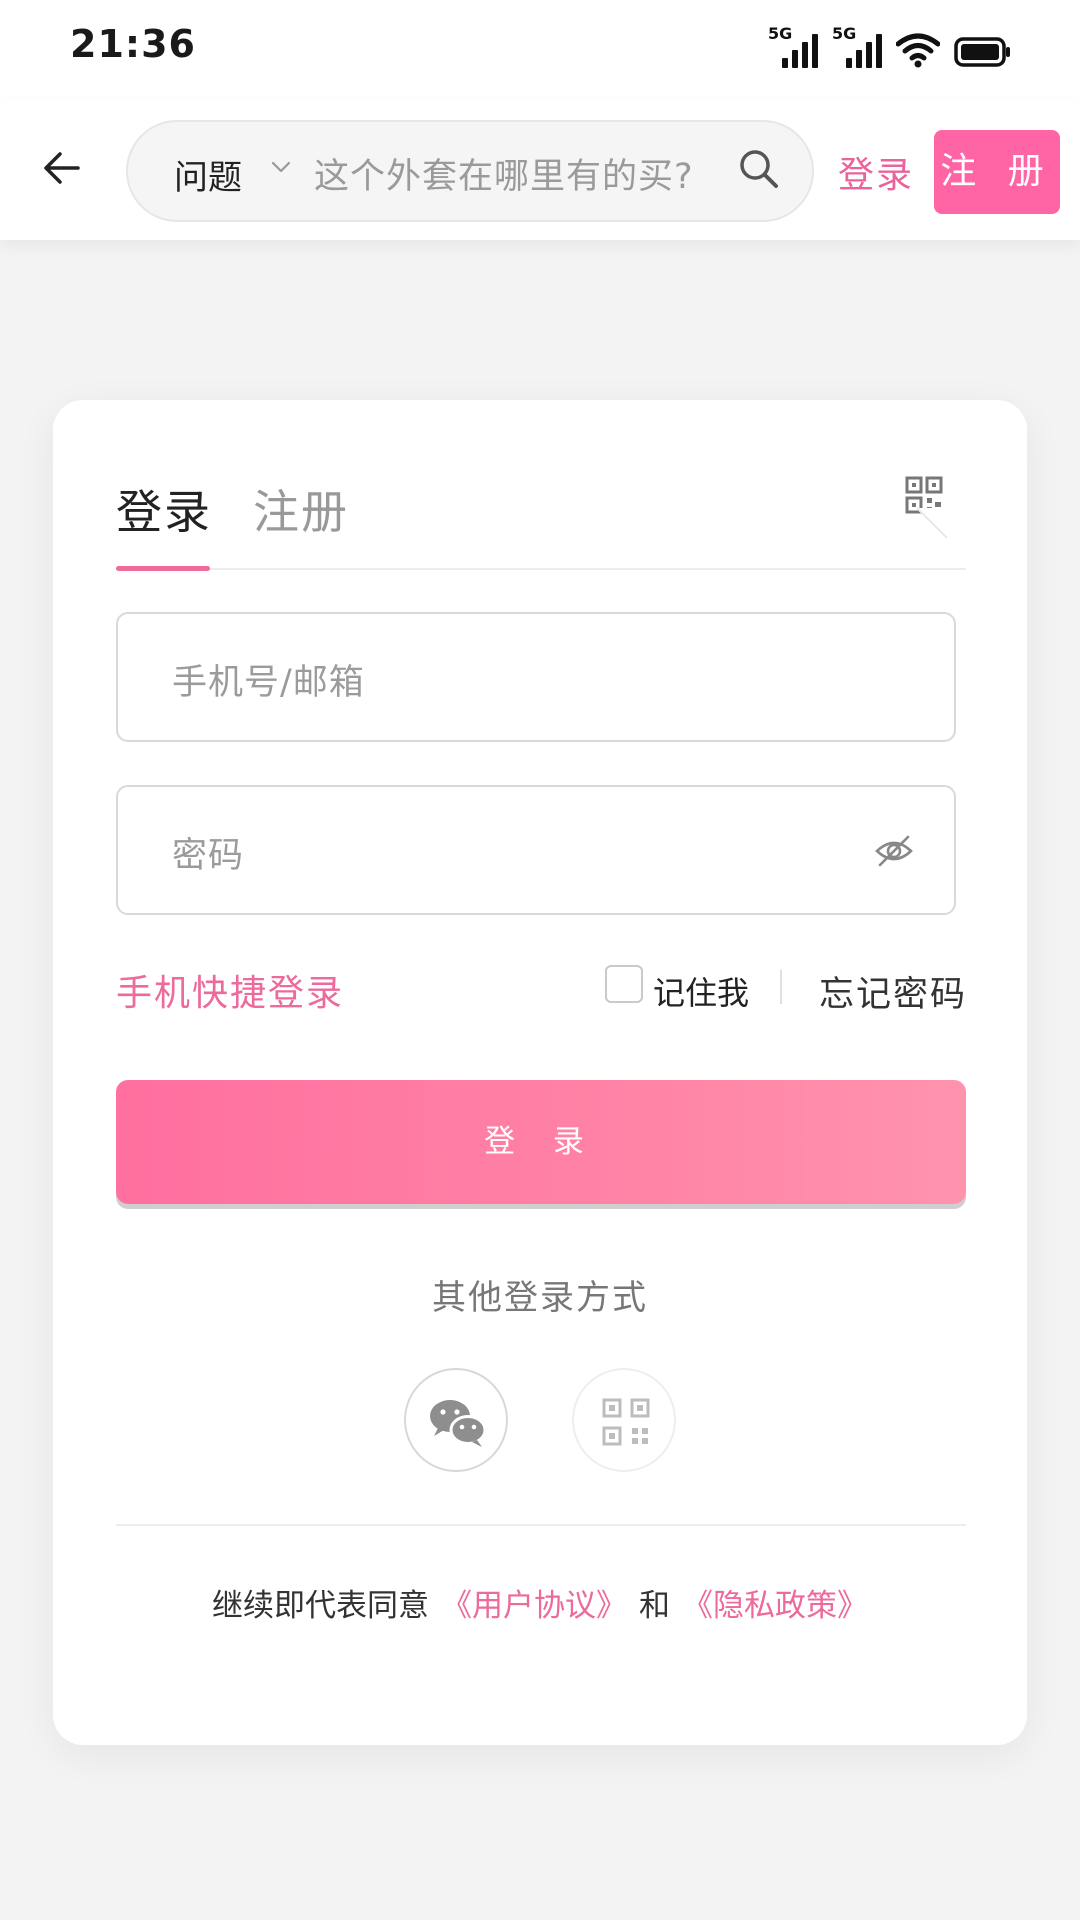  What do you see at coordinates (536, 850) in the screenshot?
I see `password-field: 密码` at bounding box center [536, 850].